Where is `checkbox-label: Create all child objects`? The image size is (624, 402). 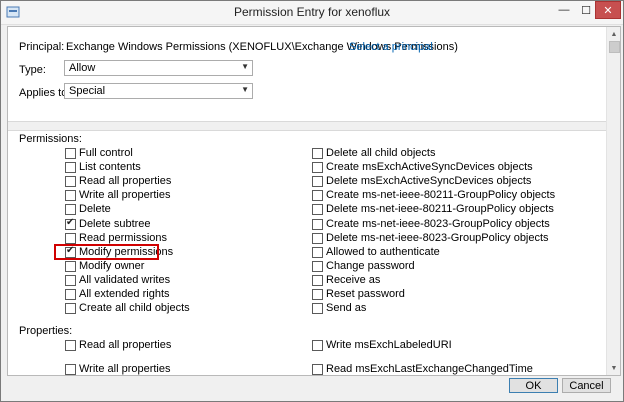
checkbox-label: Create all child objects is located at coordinates (134, 308).